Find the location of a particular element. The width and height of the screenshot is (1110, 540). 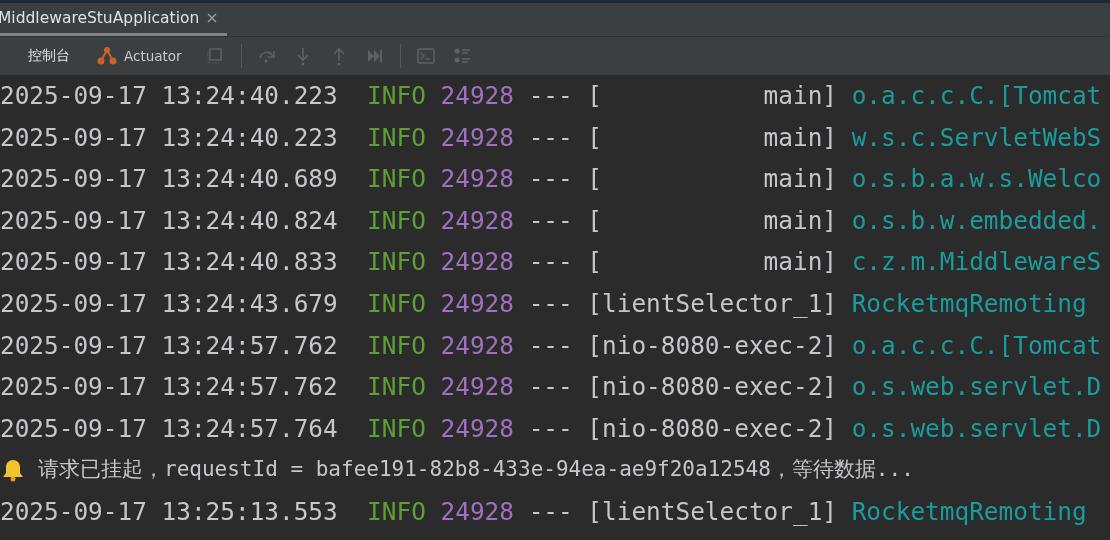

bell-icon is located at coordinates (13, 470).